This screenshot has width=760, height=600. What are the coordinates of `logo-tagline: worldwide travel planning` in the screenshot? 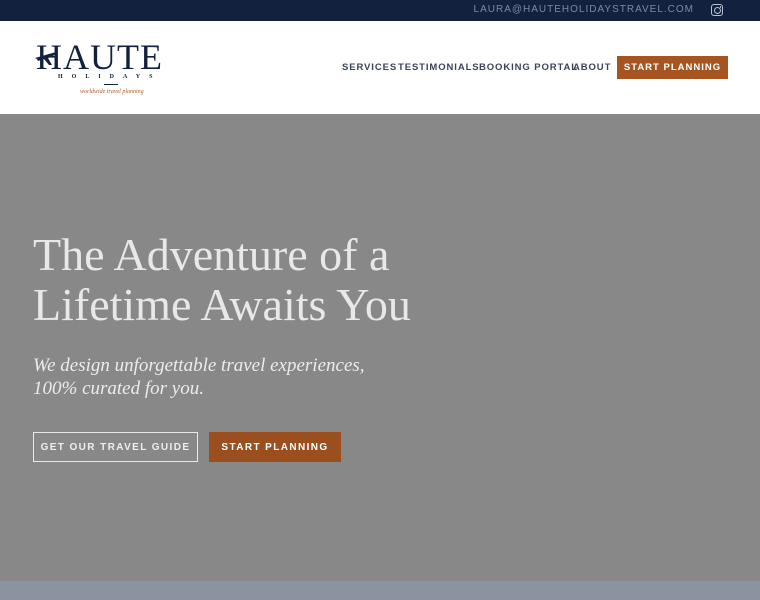 It's located at (112, 92).